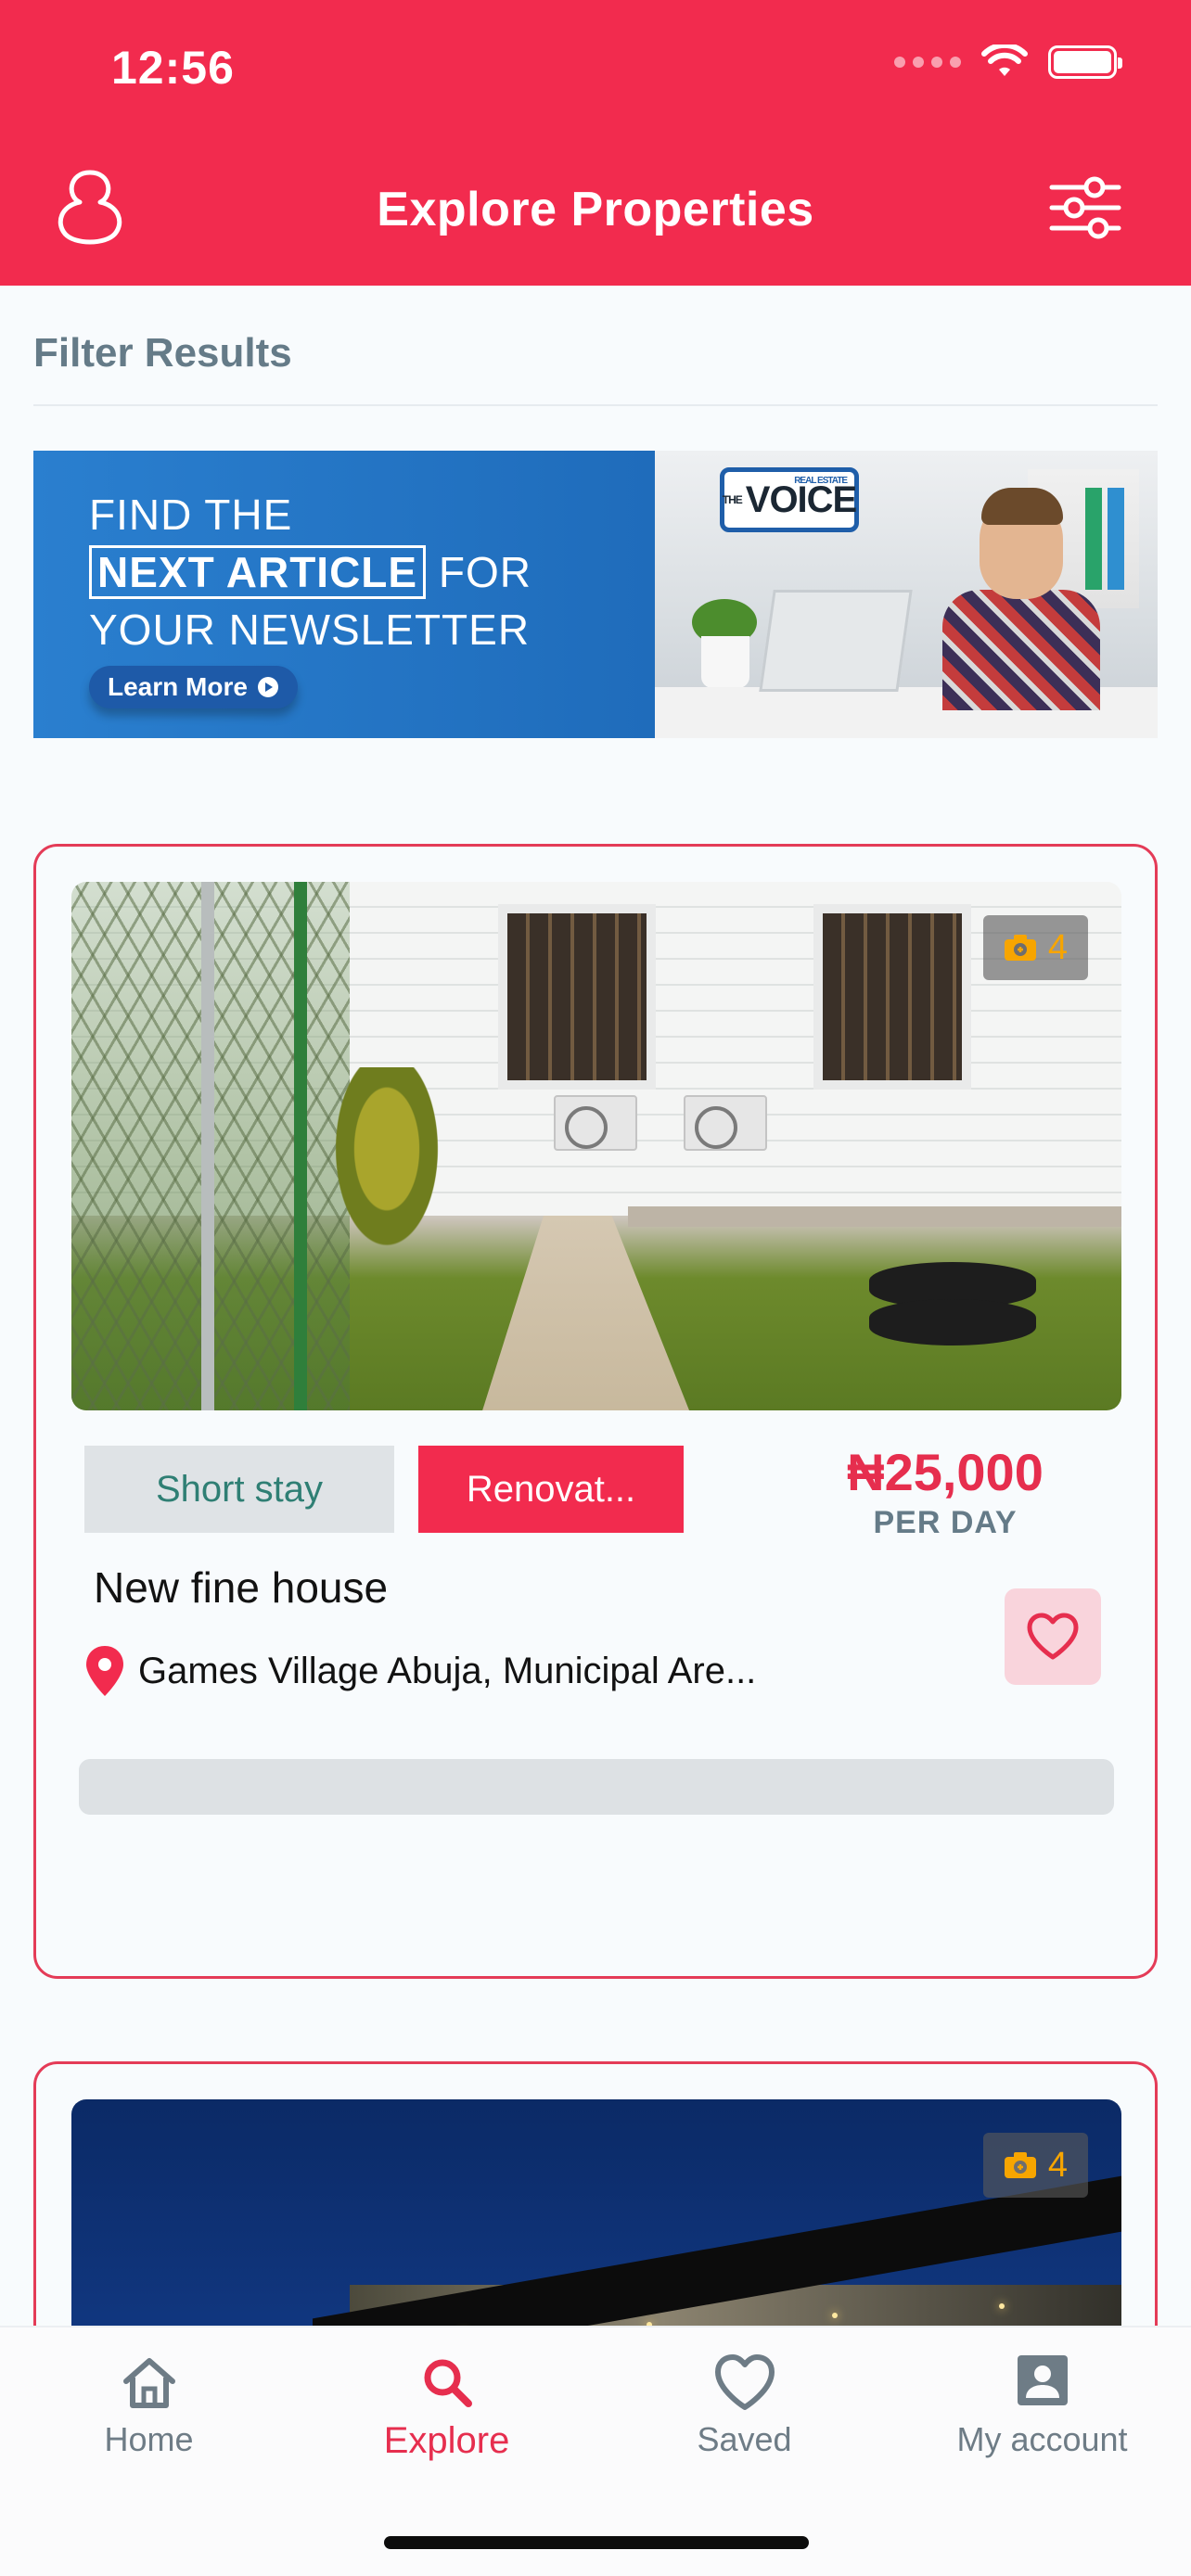 Image resolution: width=1191 pixels, height=2576 pixels. Describe the element at coordinates (1085, 62) in the screenshot. I see `battery-icon` at that location.